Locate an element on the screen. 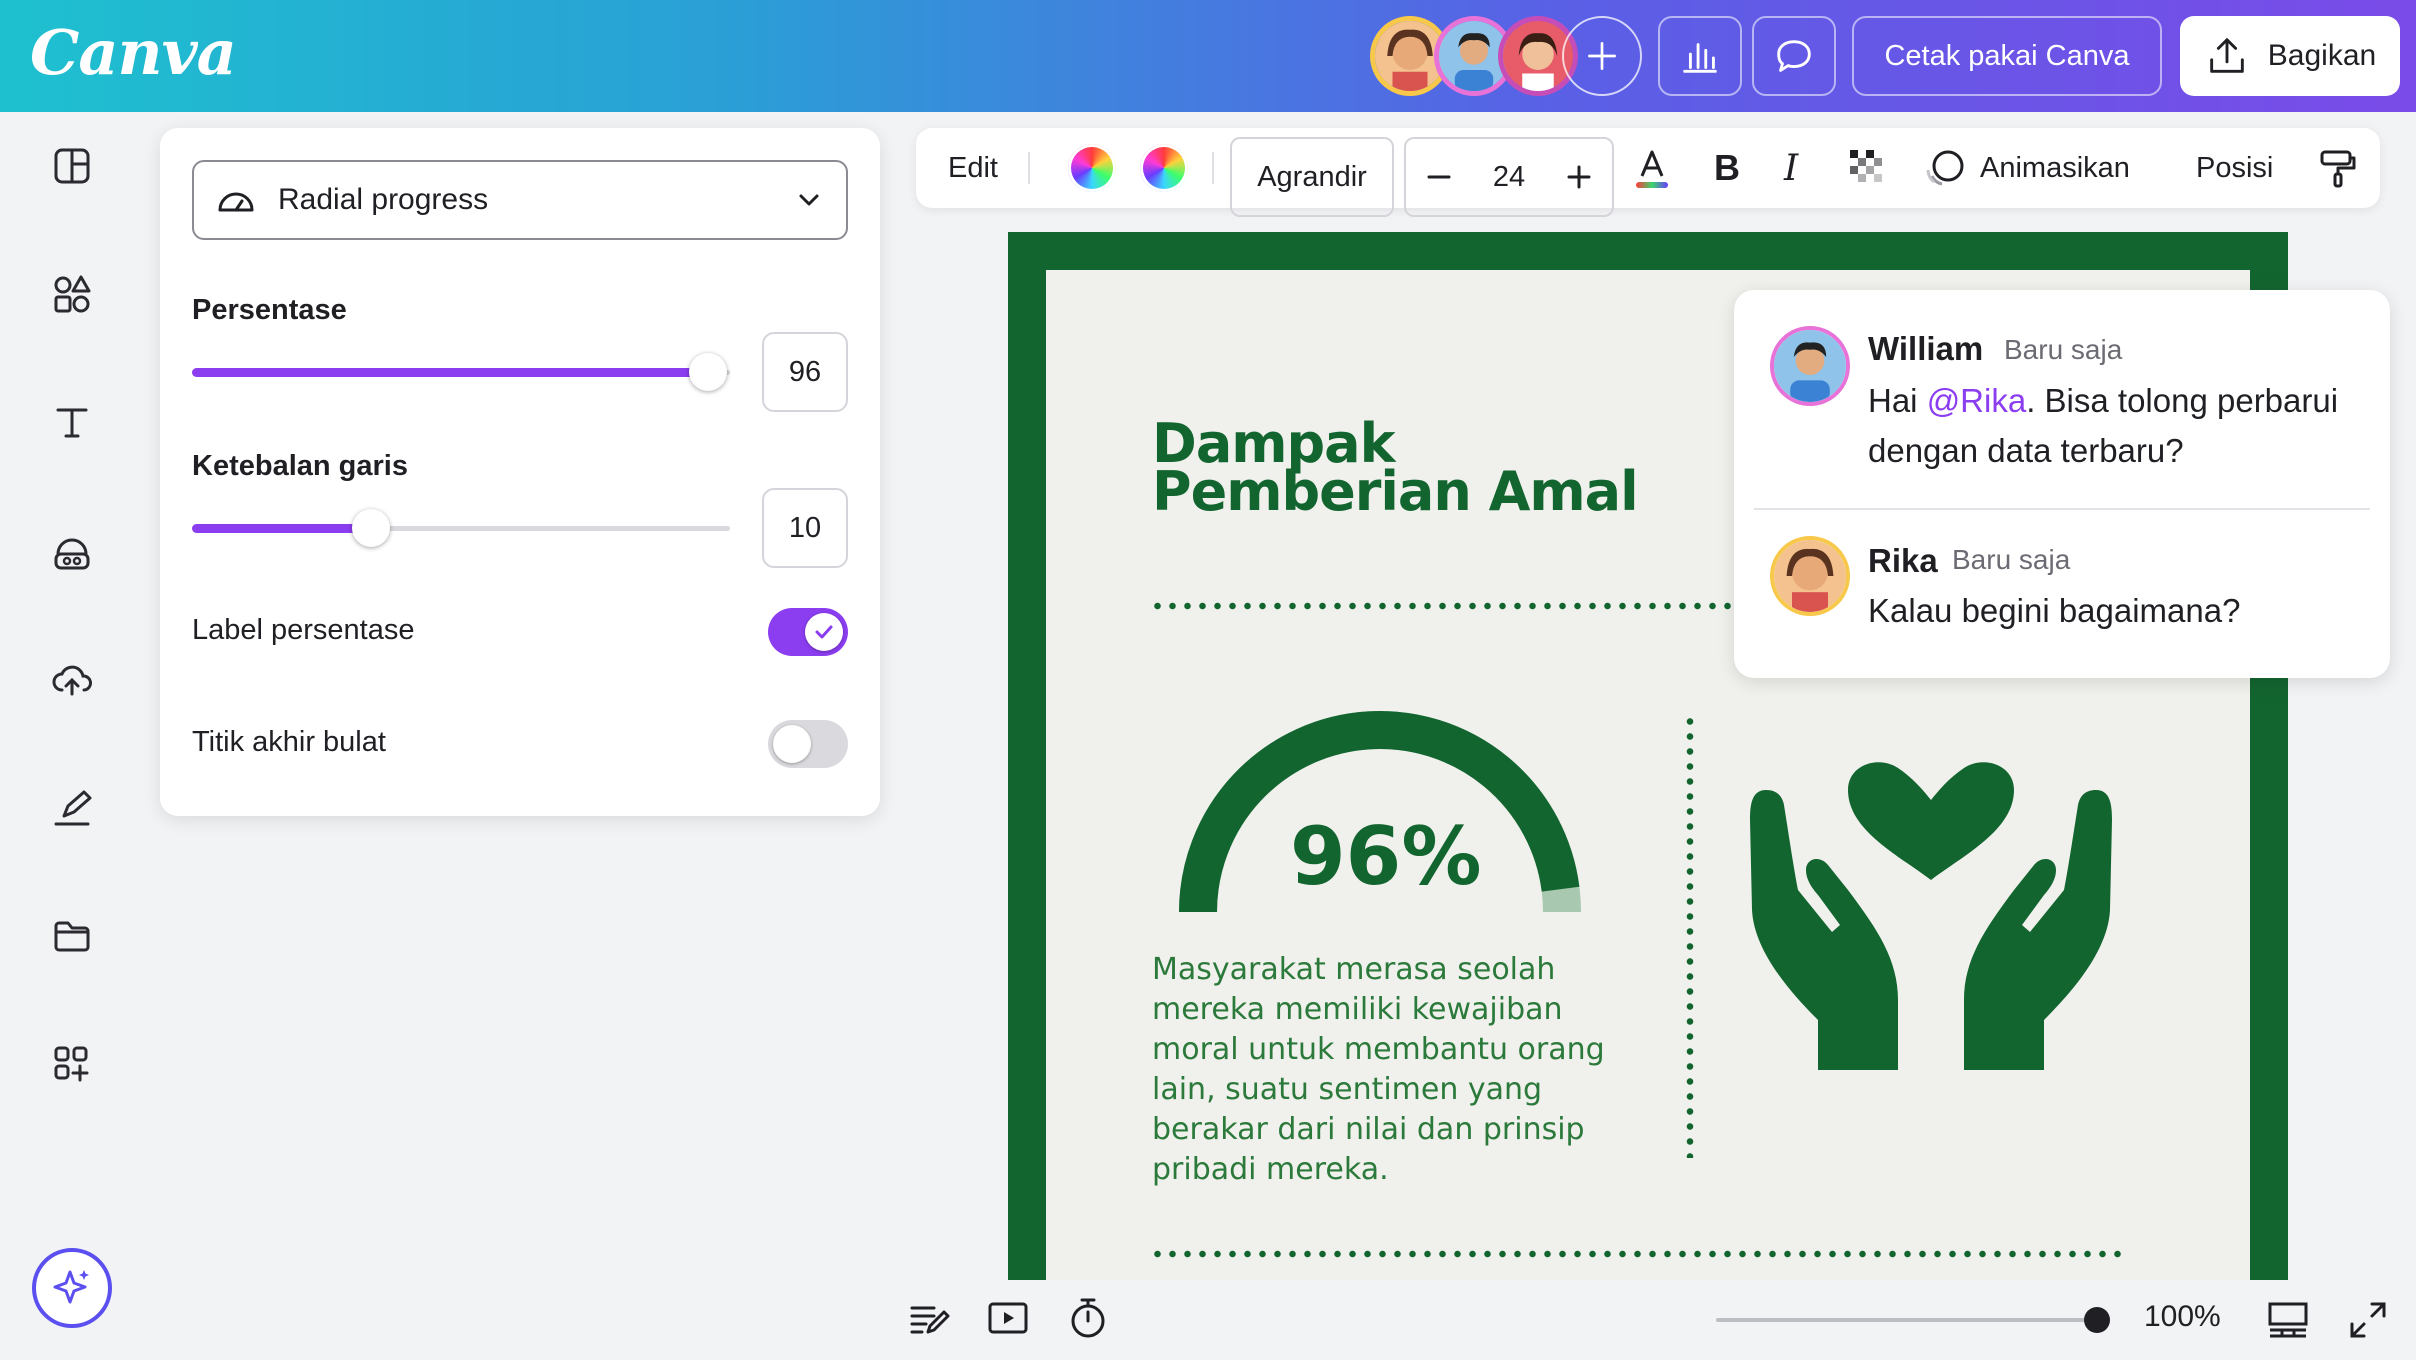  copy-style-button is located at coordinates (2338, 168).